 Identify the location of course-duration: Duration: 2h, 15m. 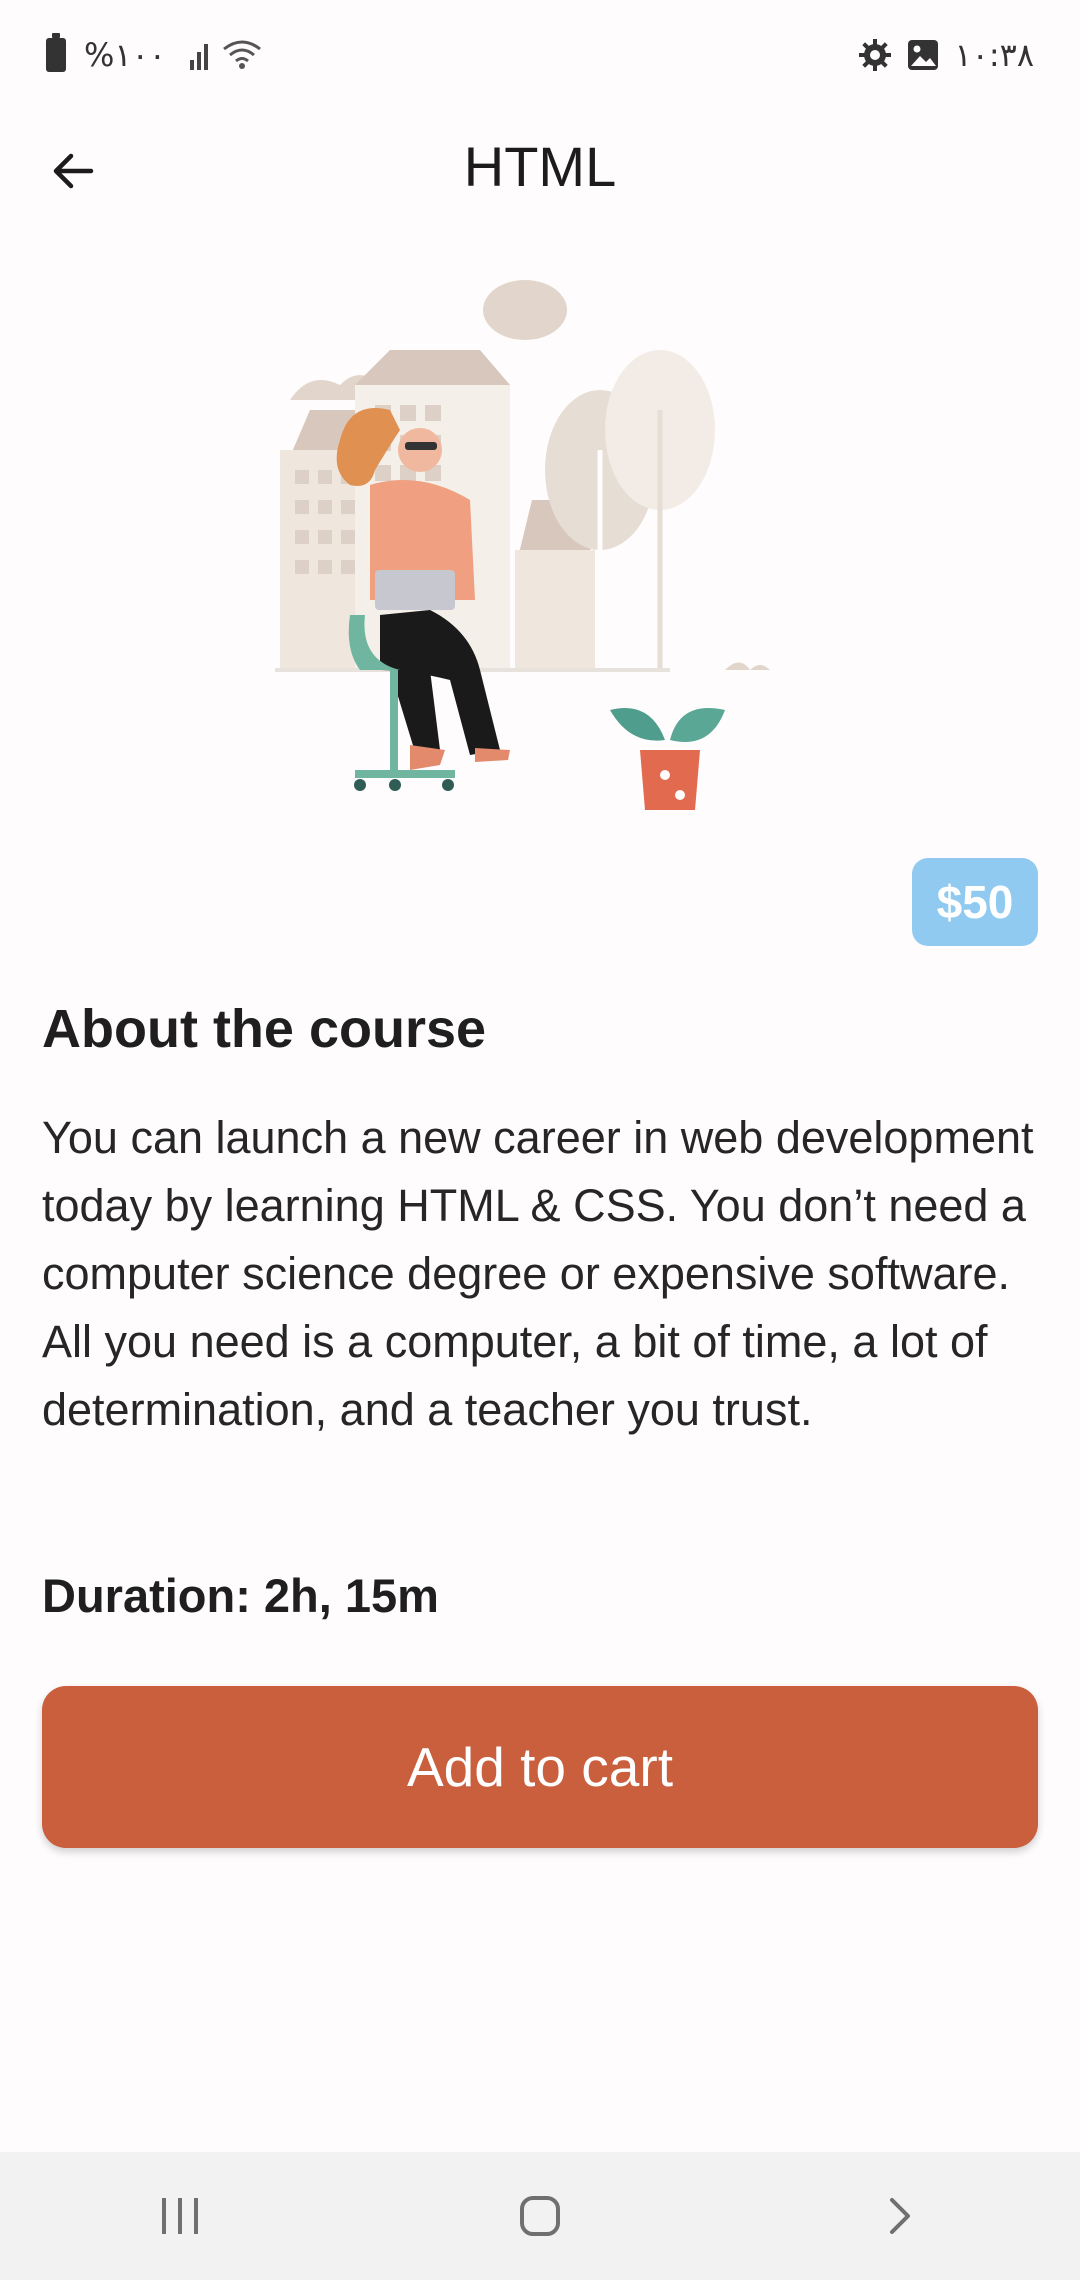
(240, 1595).